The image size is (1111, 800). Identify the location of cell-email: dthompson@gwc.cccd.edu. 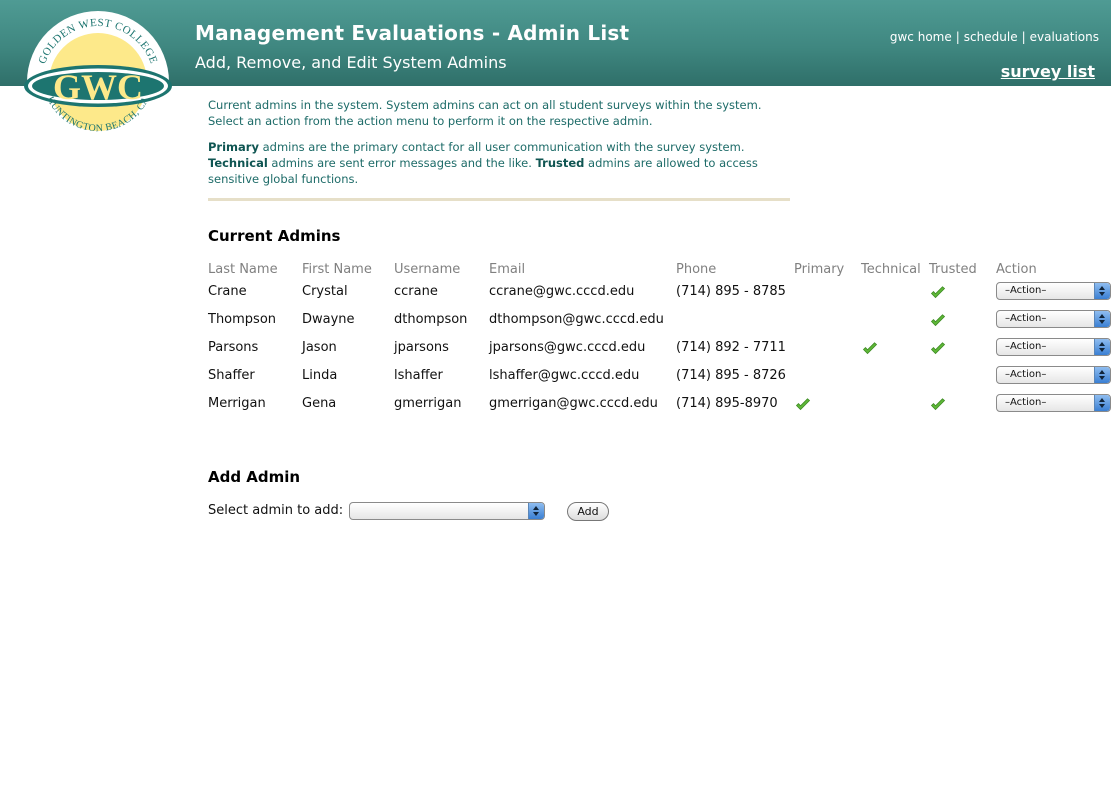
(576, 319).